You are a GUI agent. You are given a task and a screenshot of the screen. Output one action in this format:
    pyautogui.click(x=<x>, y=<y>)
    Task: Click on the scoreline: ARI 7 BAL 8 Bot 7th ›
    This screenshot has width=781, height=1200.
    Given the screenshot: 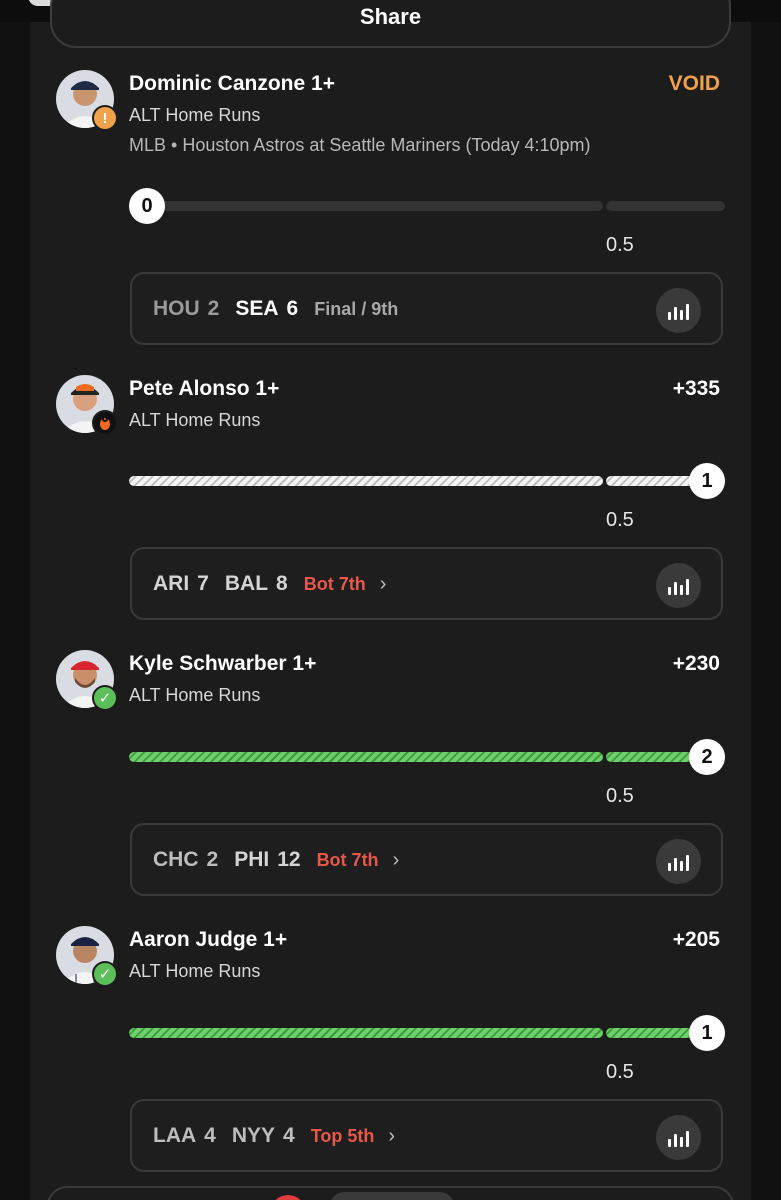 What is the action you would take?
    pyautogui.click(x=269, y=584)
    